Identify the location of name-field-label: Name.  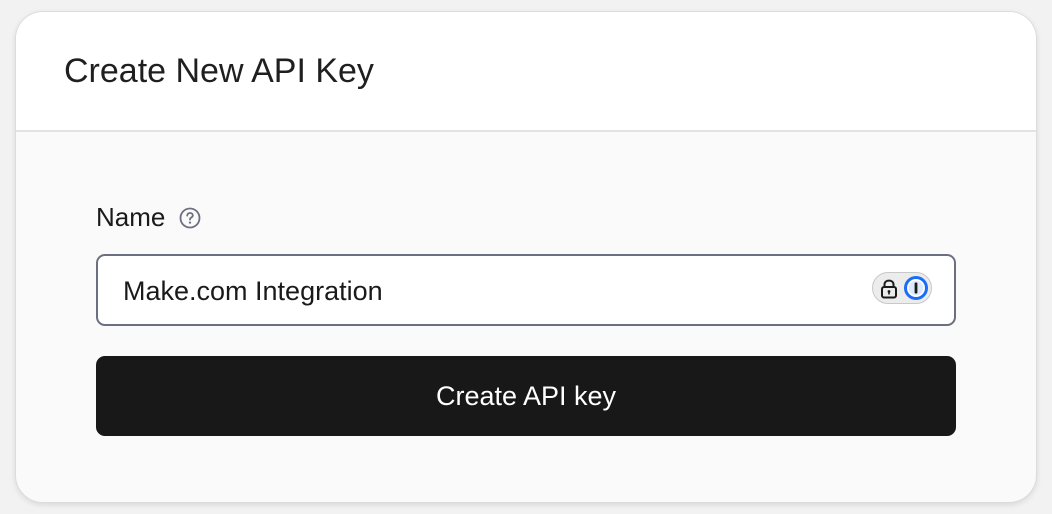
(131, 217).